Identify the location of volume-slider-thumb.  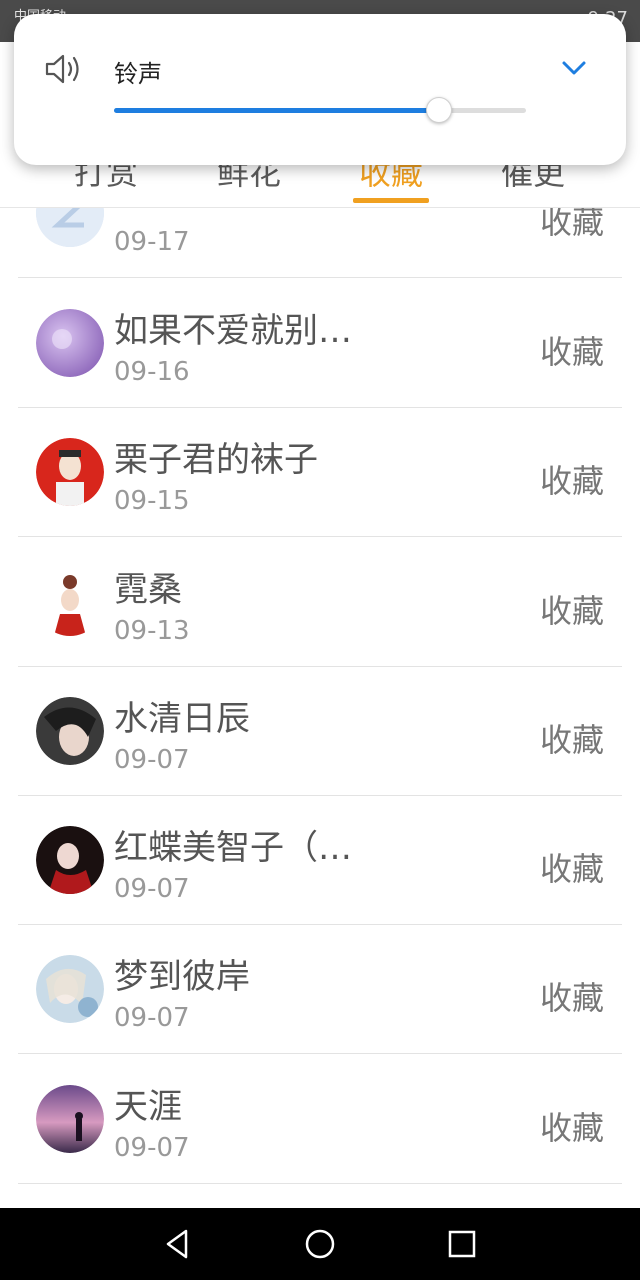
(439, 110).